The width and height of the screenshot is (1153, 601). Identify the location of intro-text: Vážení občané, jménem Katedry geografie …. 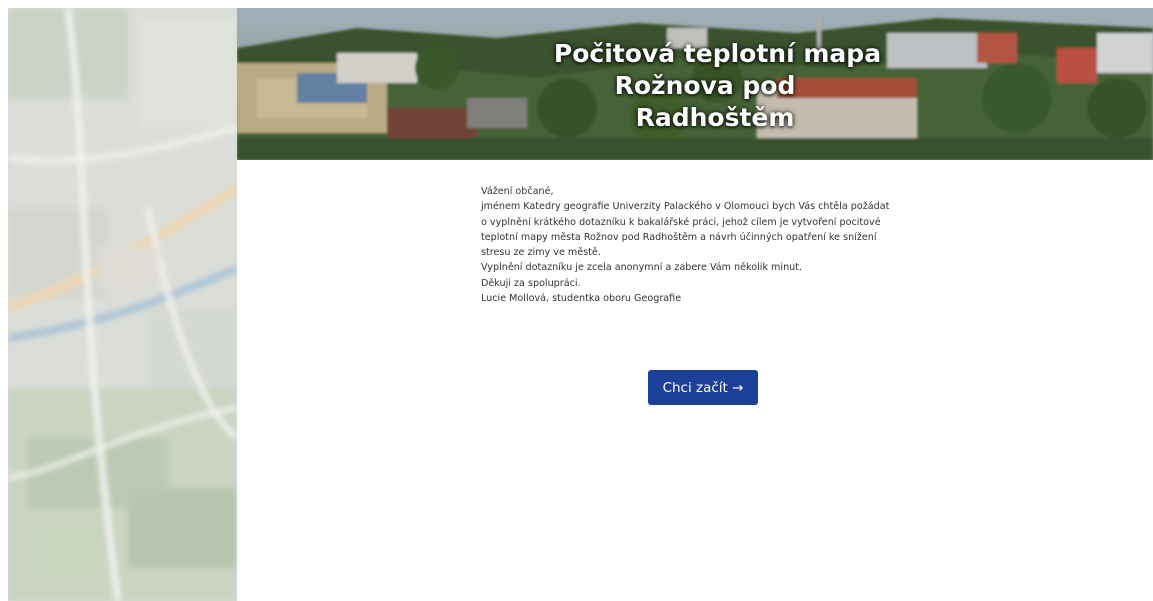
(701, 245).